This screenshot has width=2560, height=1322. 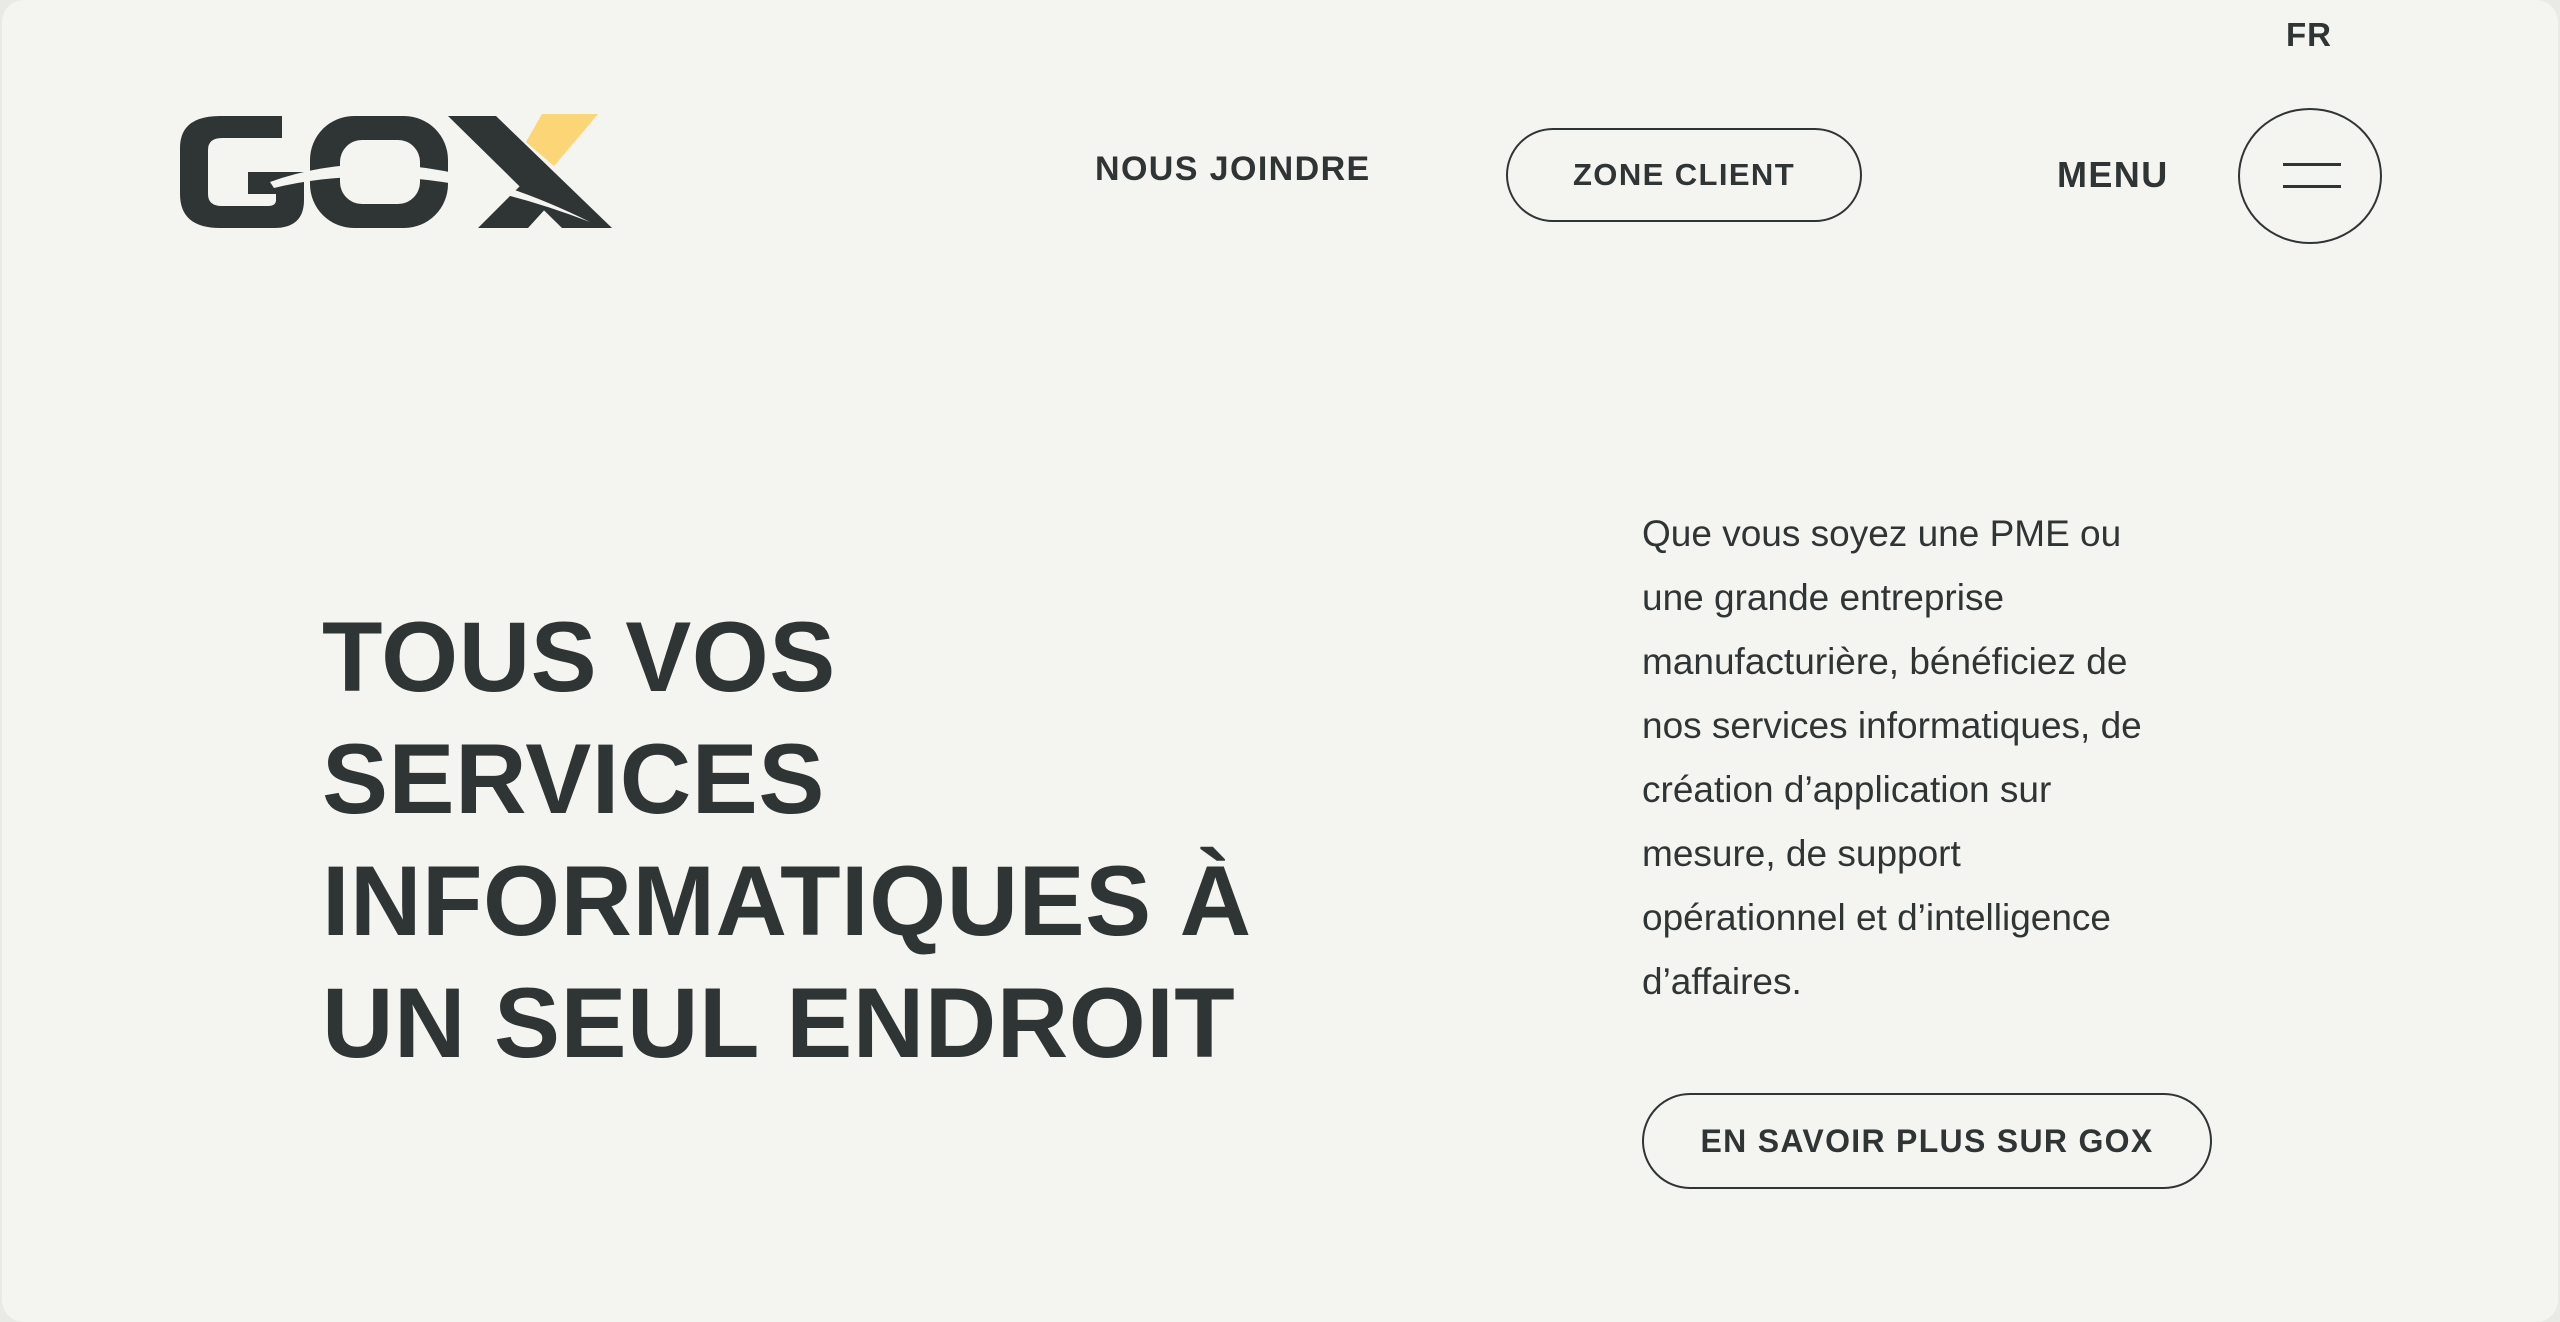 I want to click on description-line: mesure, de support, so click(x=1801, y=853).